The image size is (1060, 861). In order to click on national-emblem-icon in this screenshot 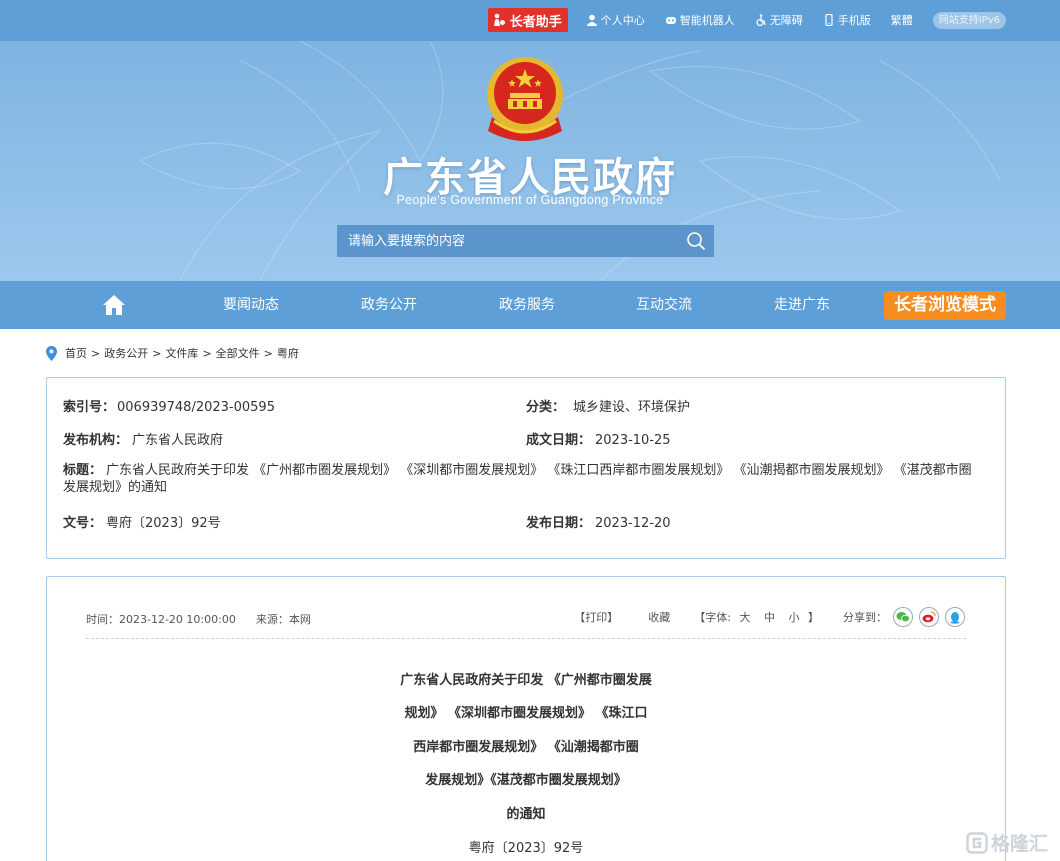, I will do `click(525, 99)`.